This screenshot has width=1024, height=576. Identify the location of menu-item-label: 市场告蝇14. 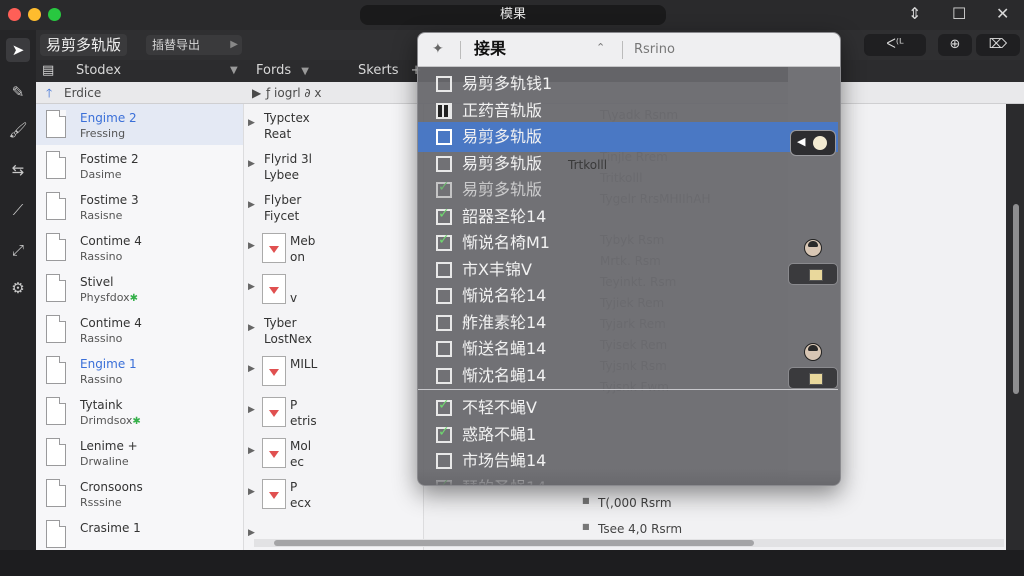
(504, 460).